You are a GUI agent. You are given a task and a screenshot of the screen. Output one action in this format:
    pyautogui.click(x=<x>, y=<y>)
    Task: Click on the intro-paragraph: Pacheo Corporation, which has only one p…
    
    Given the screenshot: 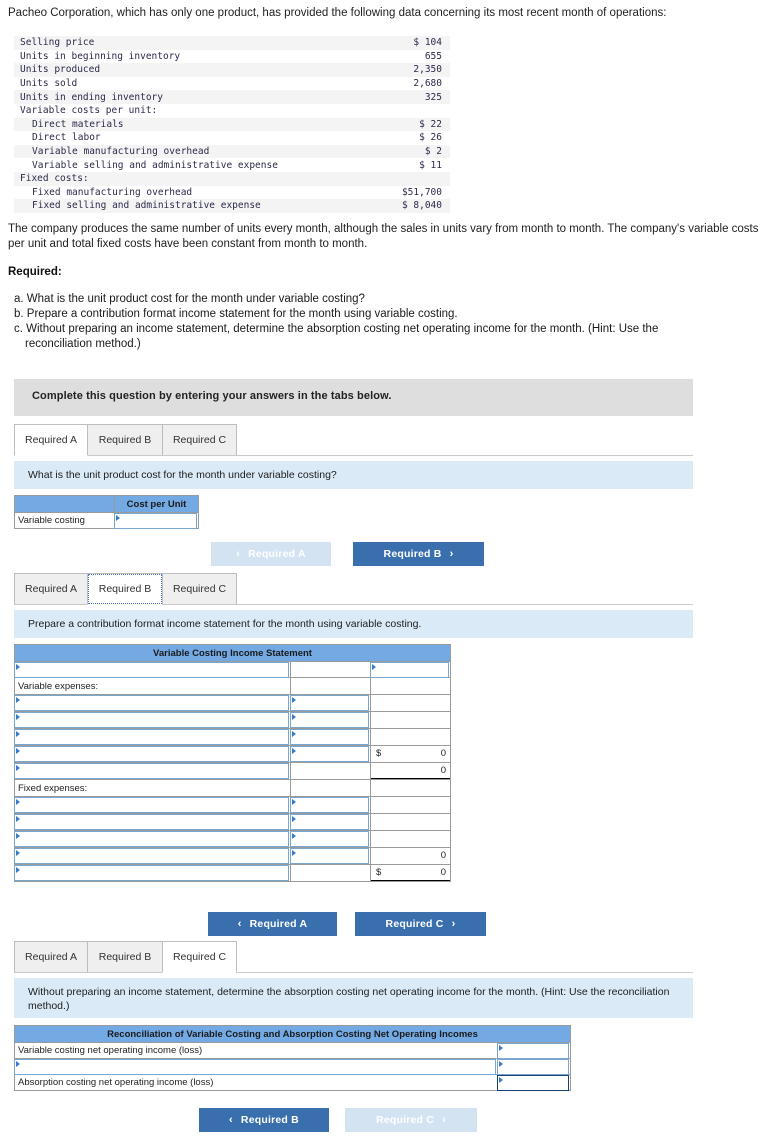 What is the action you would take?
    pyautogui.click(x=337, y=13)
    